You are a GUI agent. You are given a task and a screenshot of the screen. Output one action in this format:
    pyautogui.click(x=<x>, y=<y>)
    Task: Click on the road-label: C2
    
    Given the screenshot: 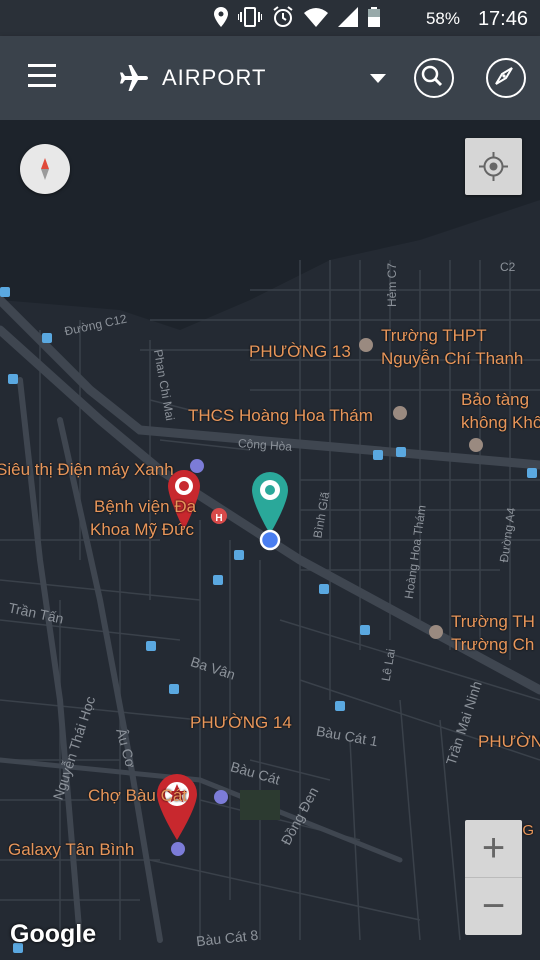 What is the action you would take?
    pyautogui.click(x=508, y=267)
    